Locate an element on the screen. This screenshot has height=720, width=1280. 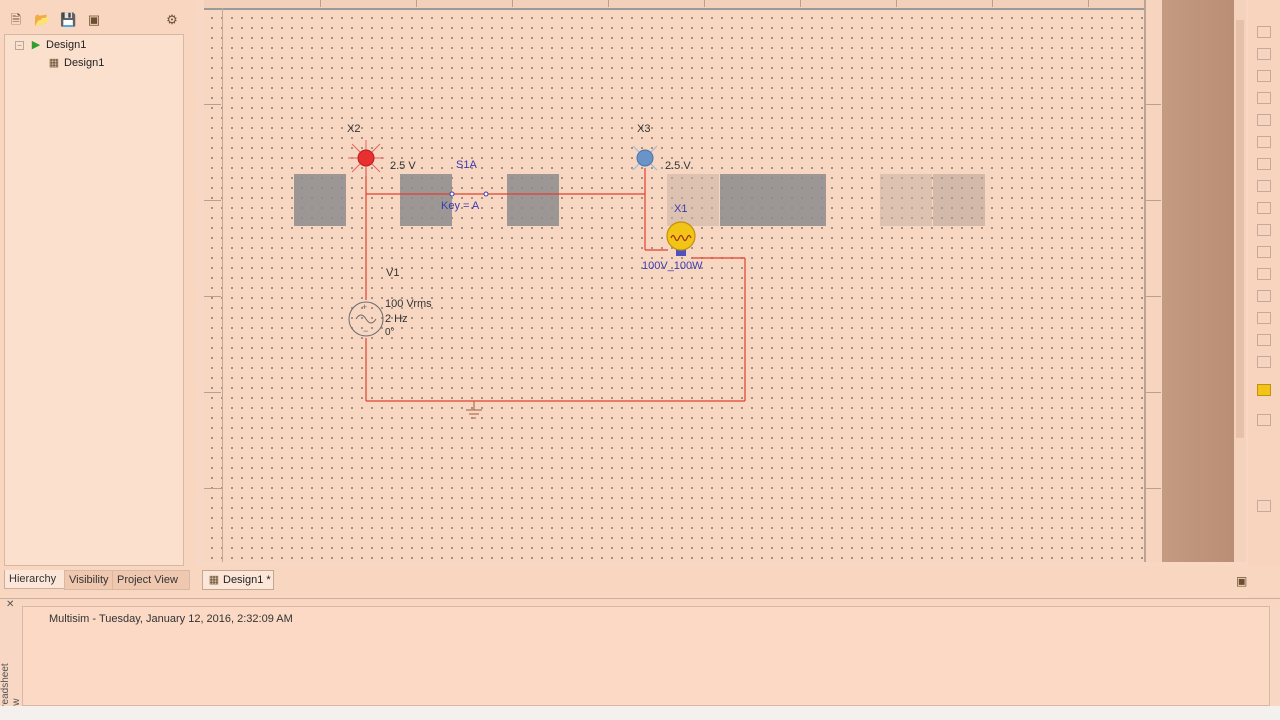
switch-key-label: Key = A is located at coordinates (460, 206).